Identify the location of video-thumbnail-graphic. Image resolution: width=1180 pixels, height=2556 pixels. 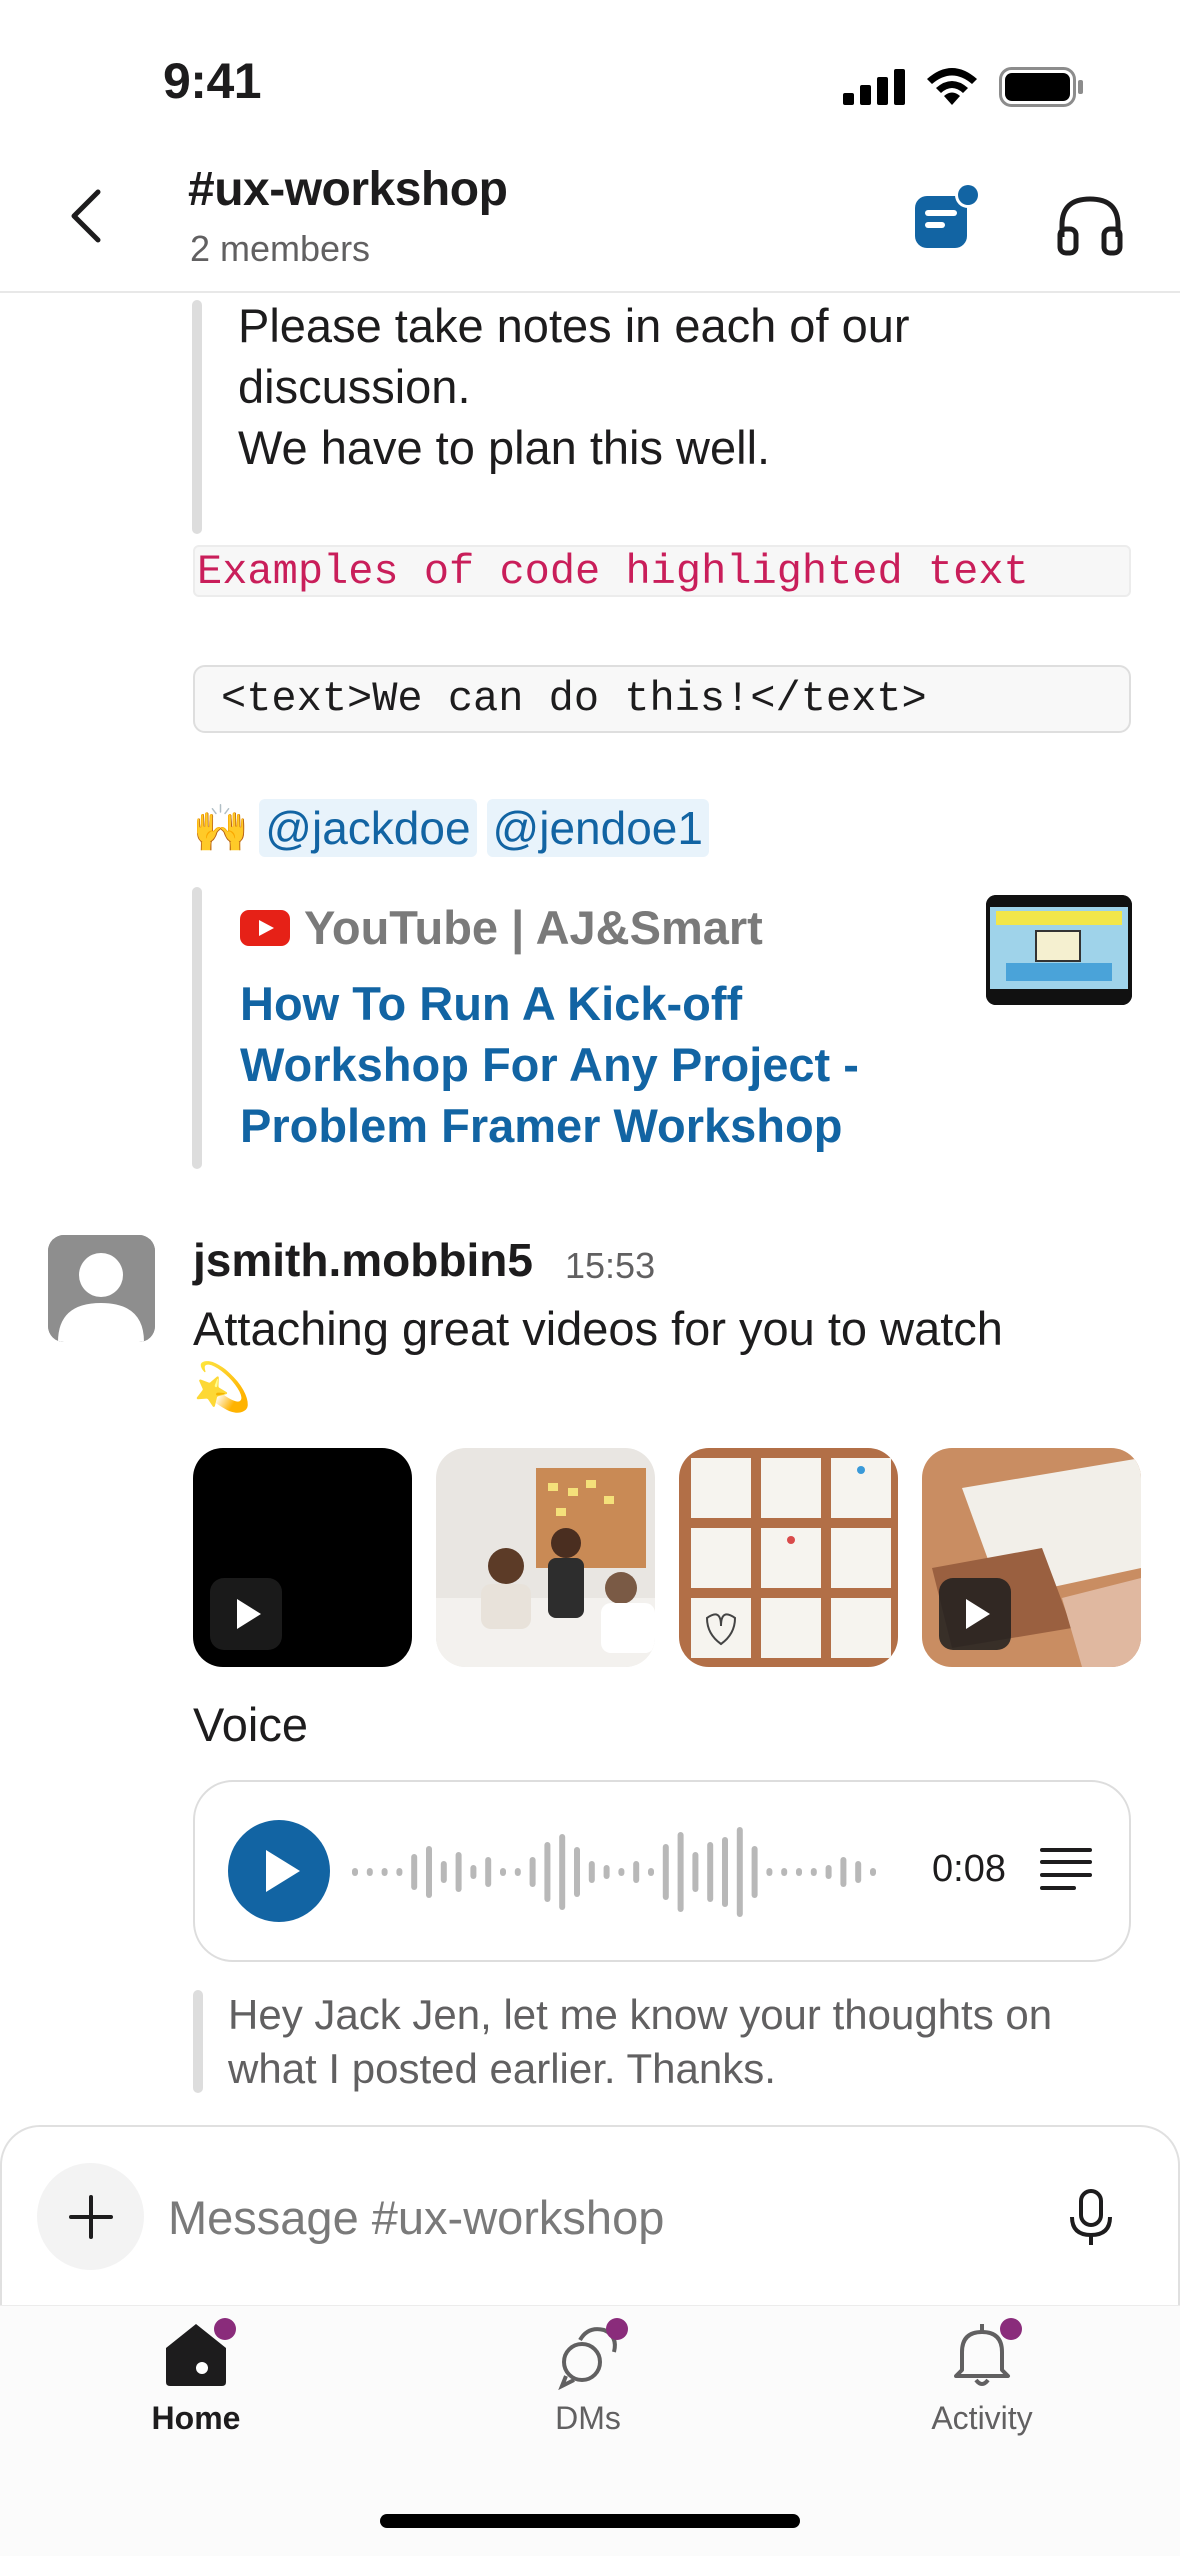
(1059, 950).